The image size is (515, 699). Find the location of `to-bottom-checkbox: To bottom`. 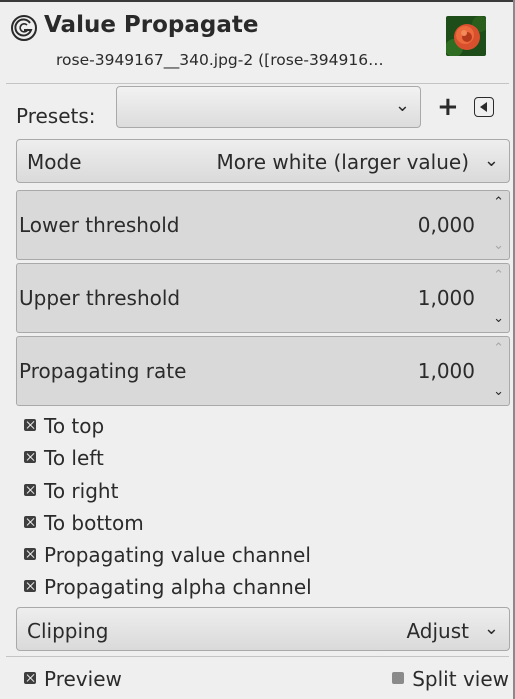

to-bottom-checkbox: To bottom is located at coordinates (84, 523).